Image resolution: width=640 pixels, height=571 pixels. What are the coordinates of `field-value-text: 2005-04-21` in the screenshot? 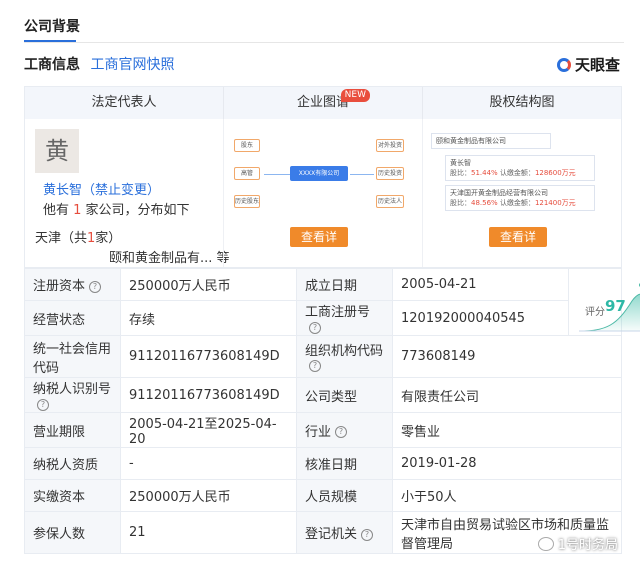 It's located at (439, 284).